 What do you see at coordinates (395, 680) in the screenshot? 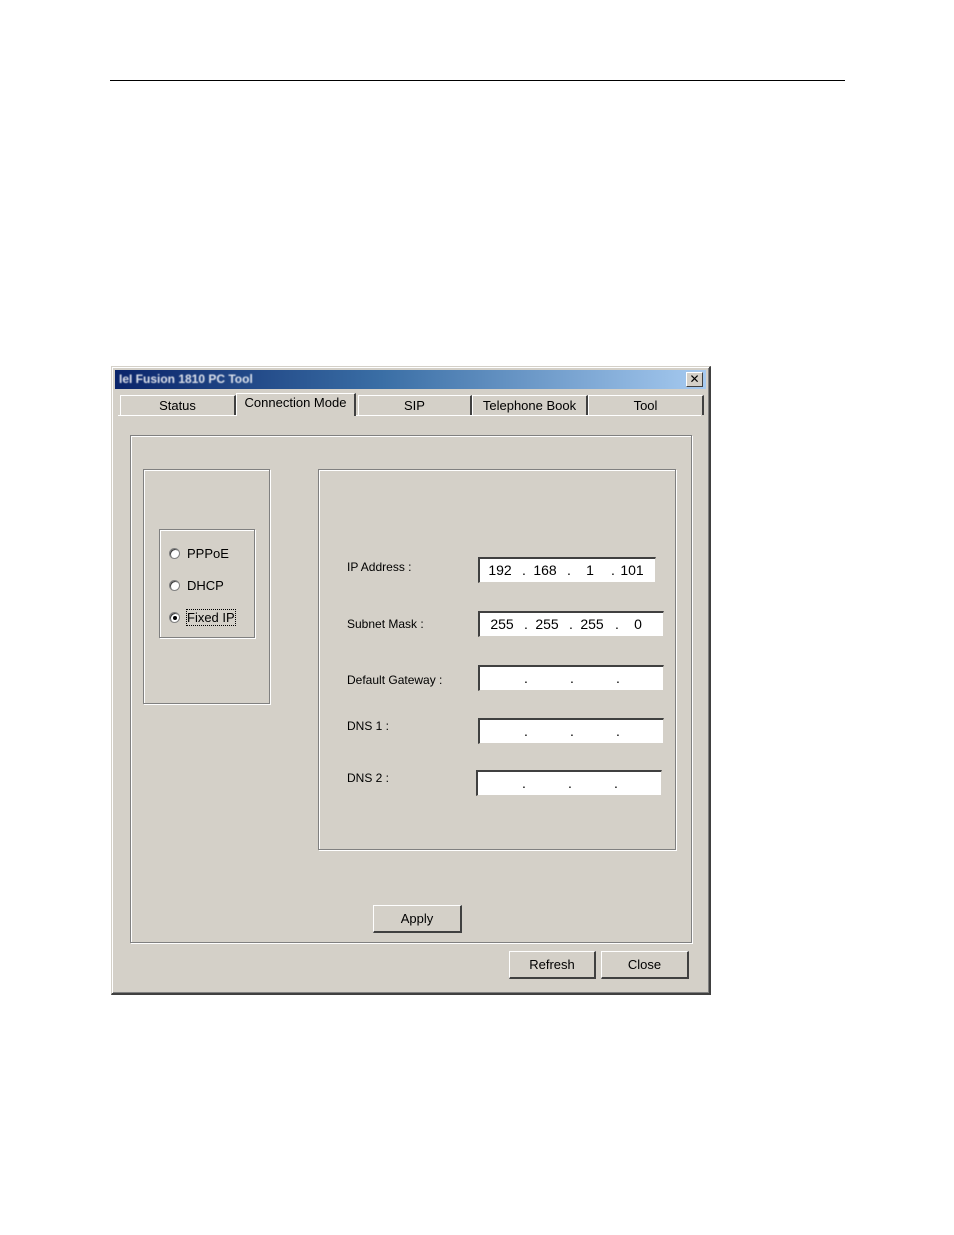
I see `default-gateway-label: Default Gateway :` at bounding box center [395, 680].